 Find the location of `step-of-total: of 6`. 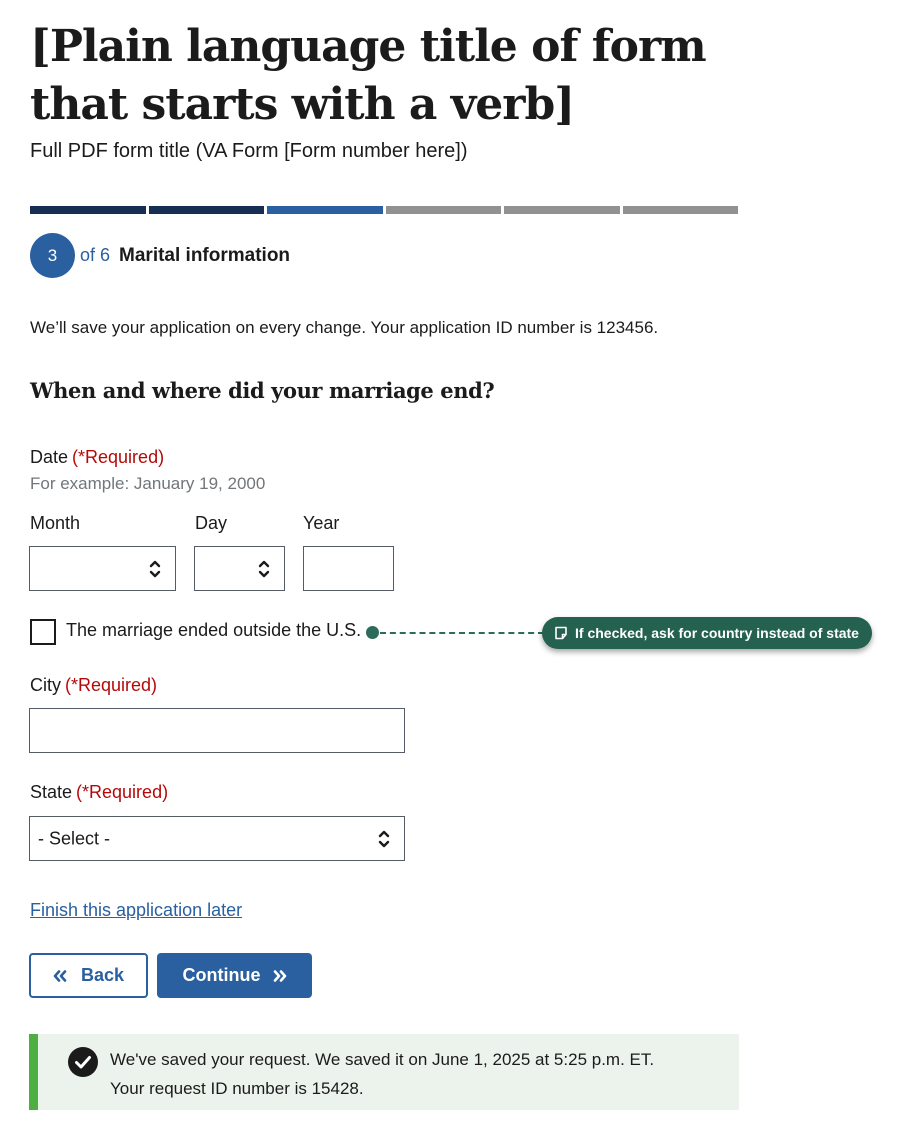

step-of-total: of 6 is located at coordinates (95, 255).